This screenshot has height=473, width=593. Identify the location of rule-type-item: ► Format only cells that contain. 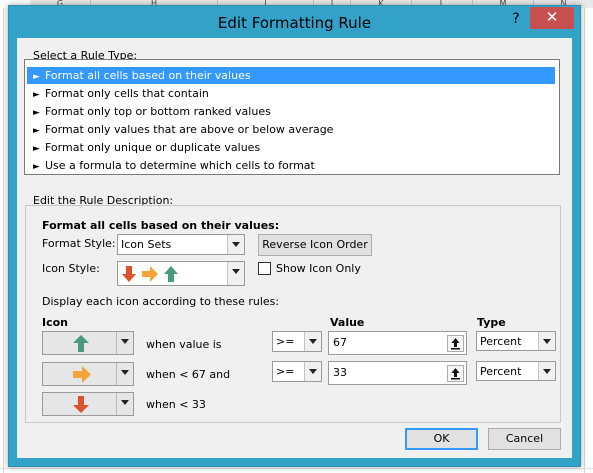
(291, 93).